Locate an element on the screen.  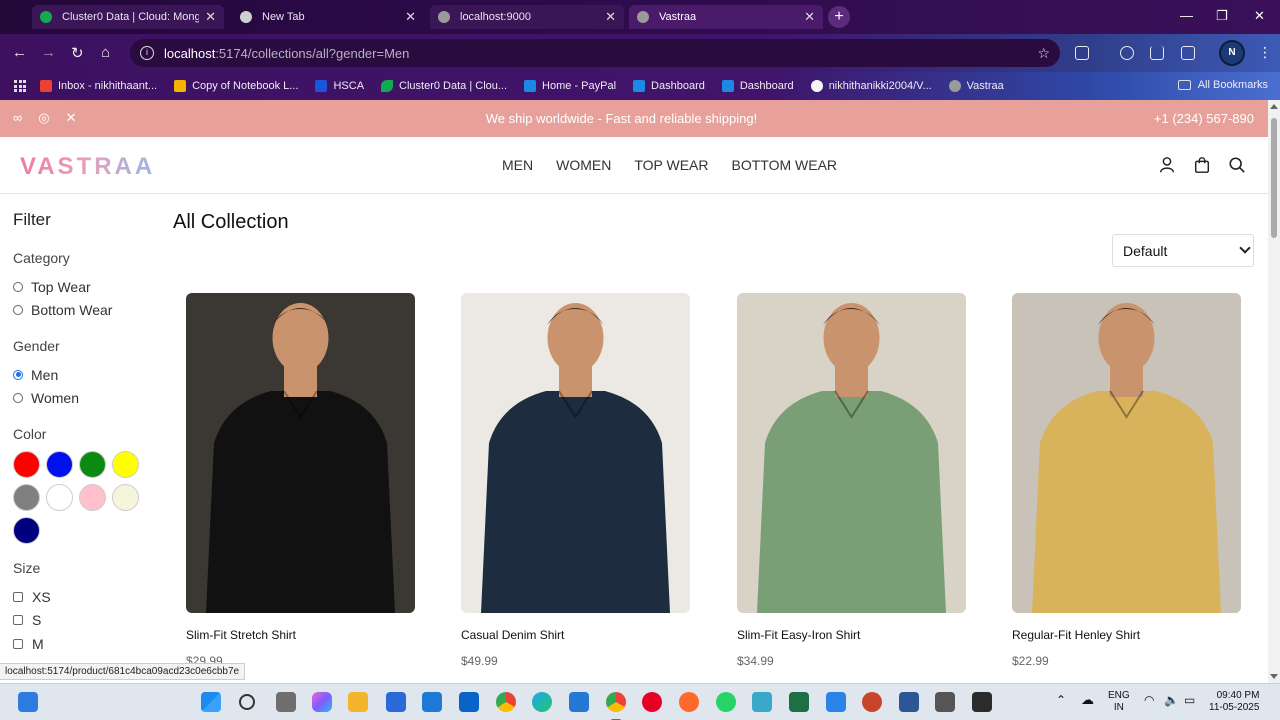
bookmark-item: HSCA is located at coordinates (339, 86).